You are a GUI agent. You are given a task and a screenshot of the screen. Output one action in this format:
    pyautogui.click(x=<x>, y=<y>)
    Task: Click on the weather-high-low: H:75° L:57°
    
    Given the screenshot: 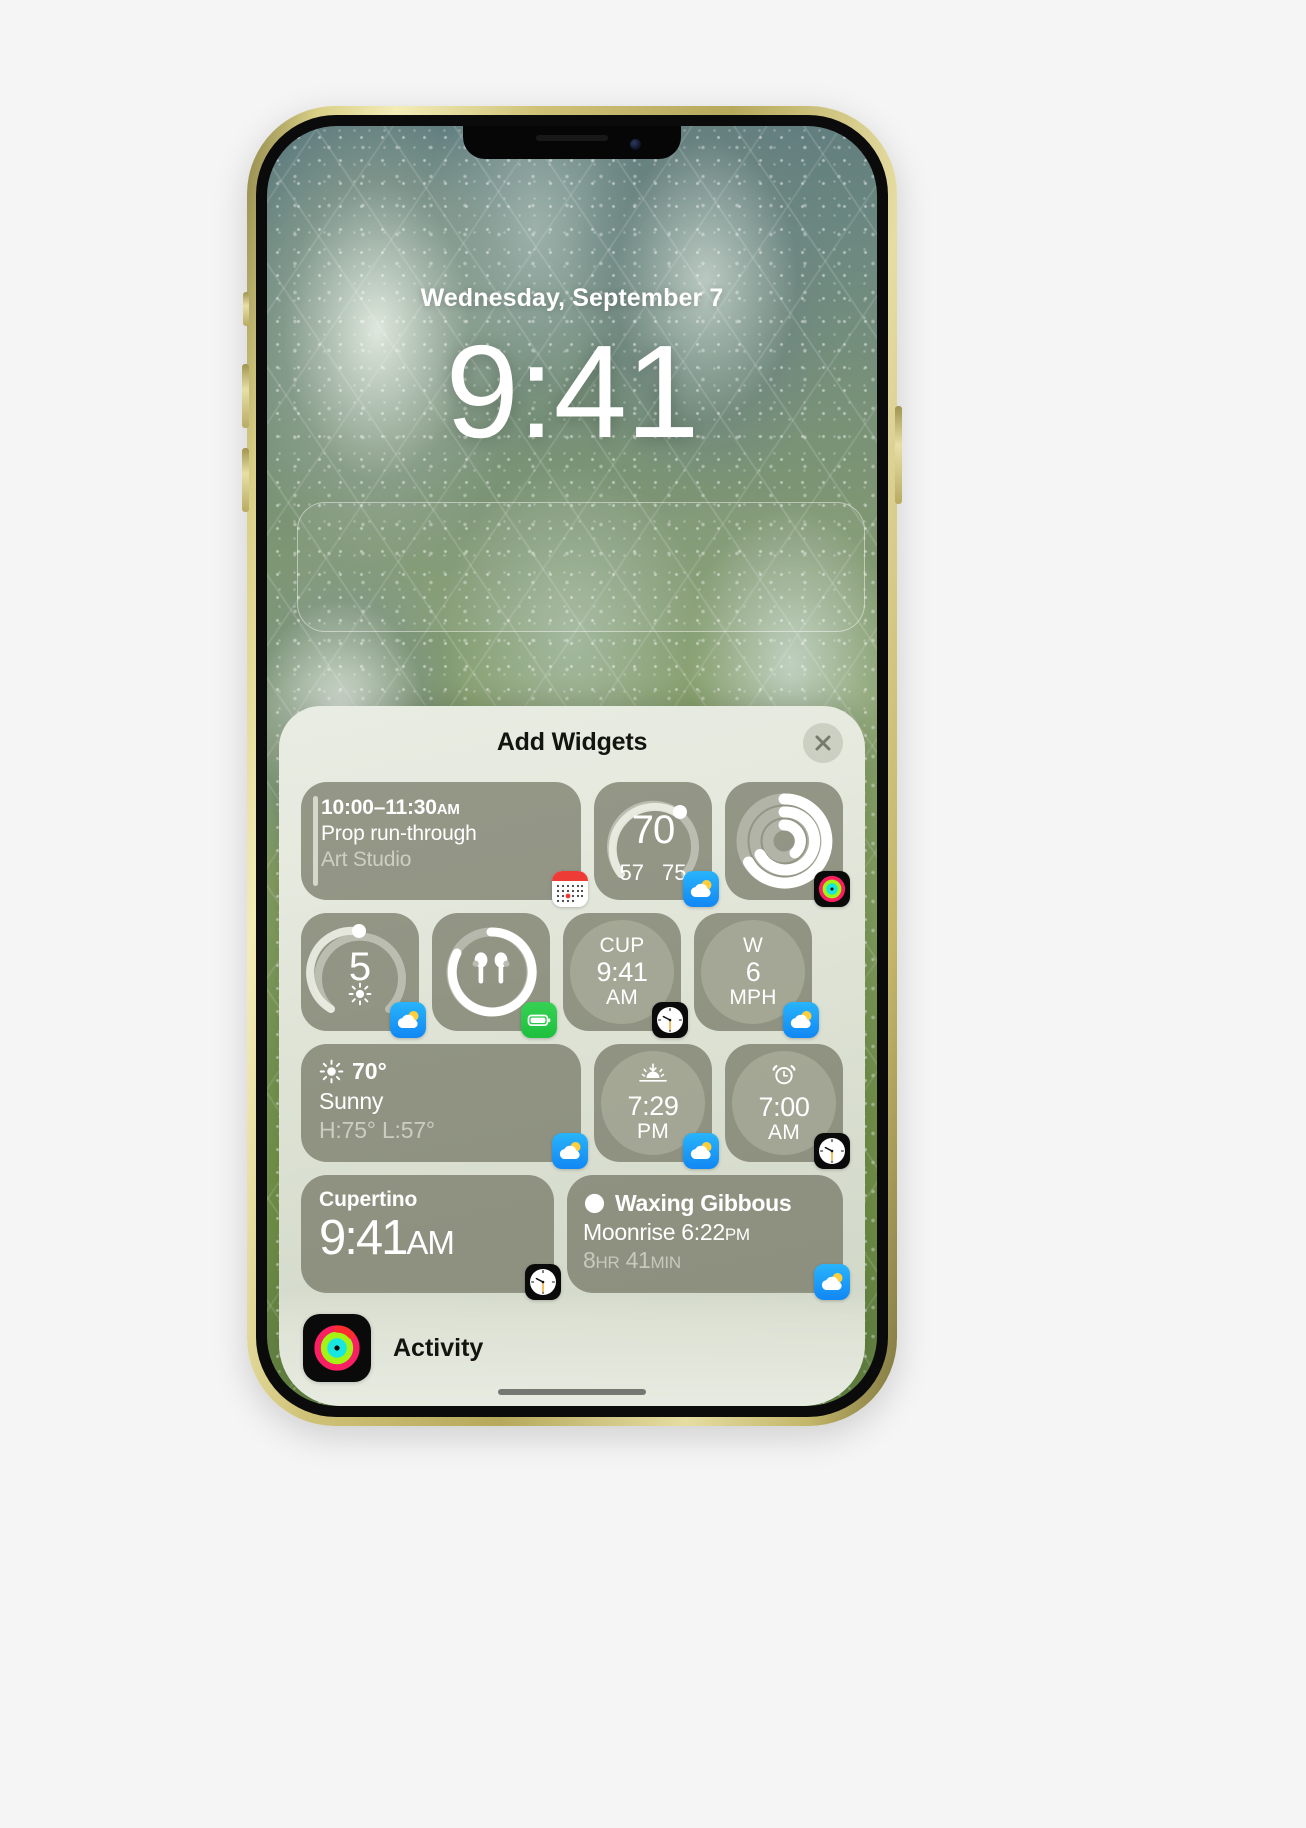 What is the action you would take?
    pyautogui.click(x=377, y=1130)
    